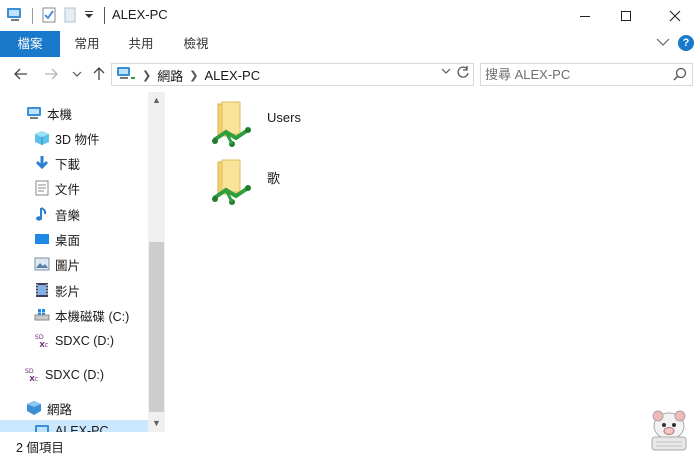  Describe the element at coordinates (87, 44) in the screenshot. I see `tab-home: 常用` at that location.